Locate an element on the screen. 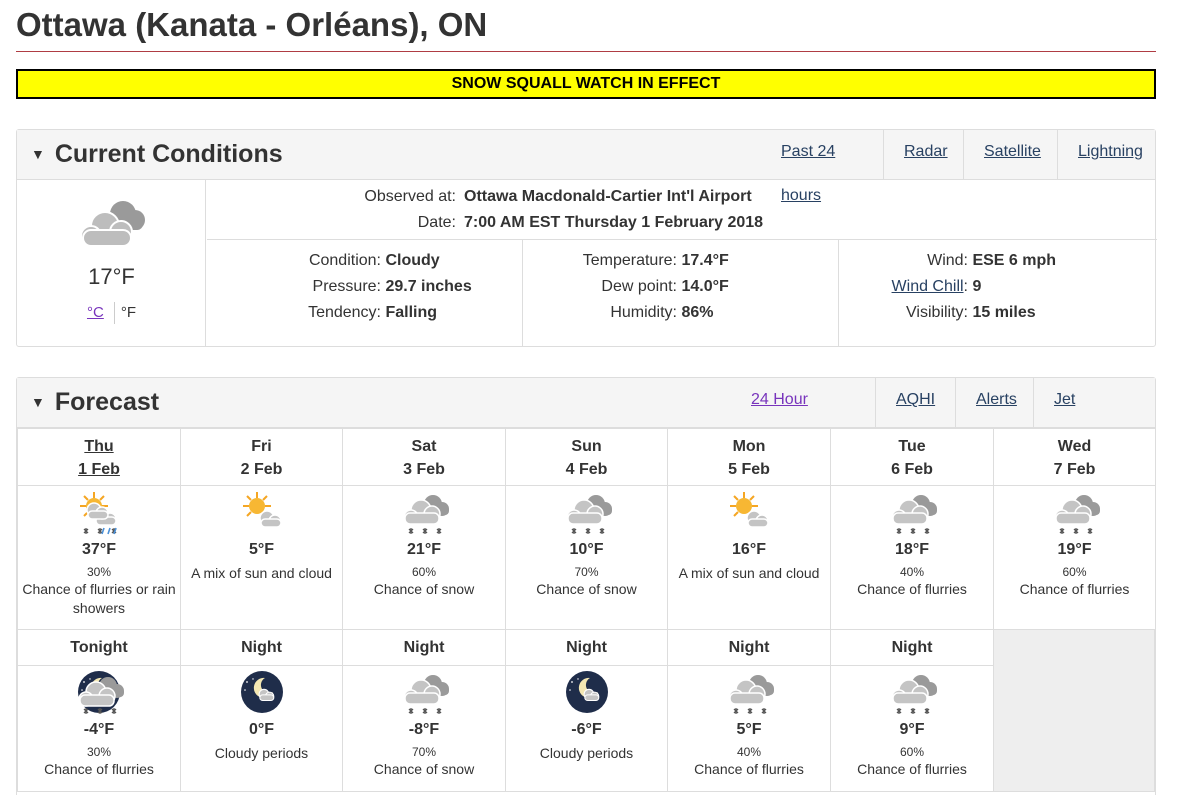 The width and height of the screenshot is (1197, 795). forecast-day-cell: 5°F A mix of sun and cloud is located at coordinates (261, 557).